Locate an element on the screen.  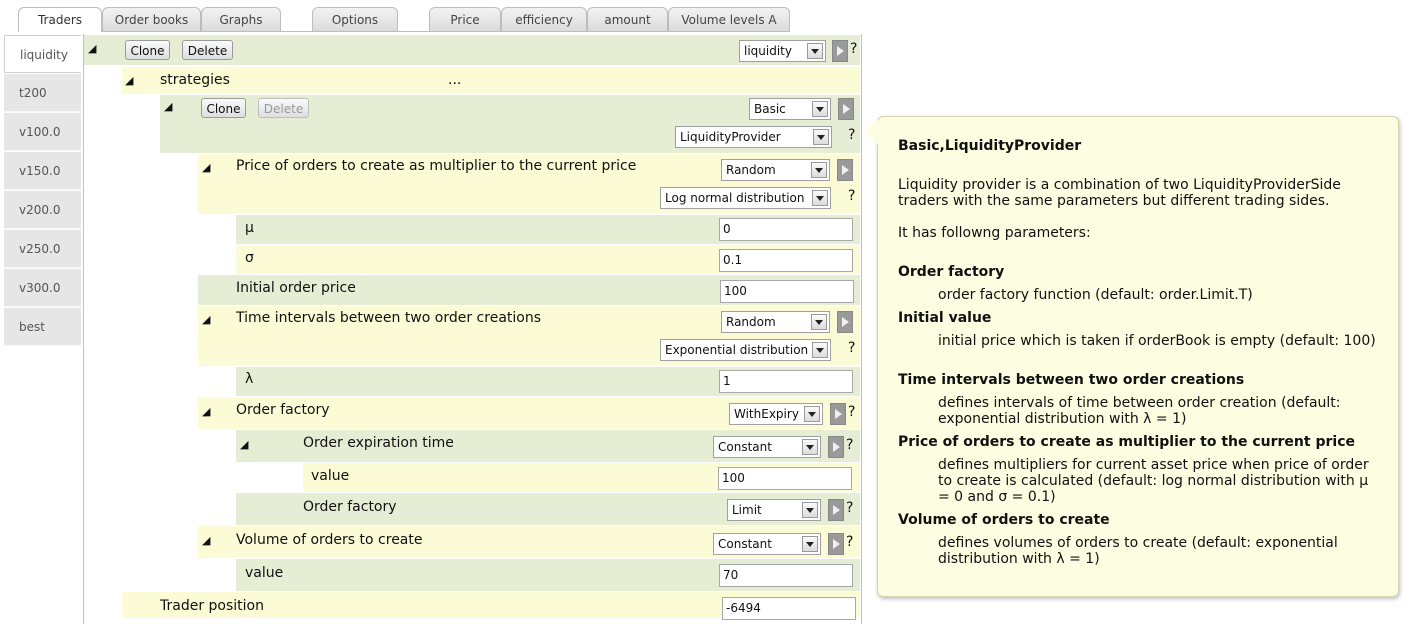
volume-value-input: 70 is located at coordinates (786, 575).